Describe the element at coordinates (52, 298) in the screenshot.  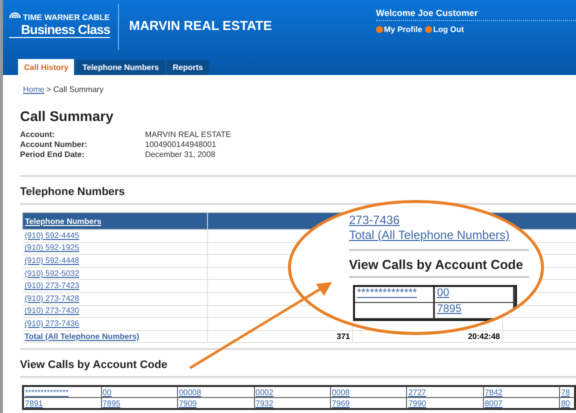
I see `phone-link: (910) 273-7428` at that location.